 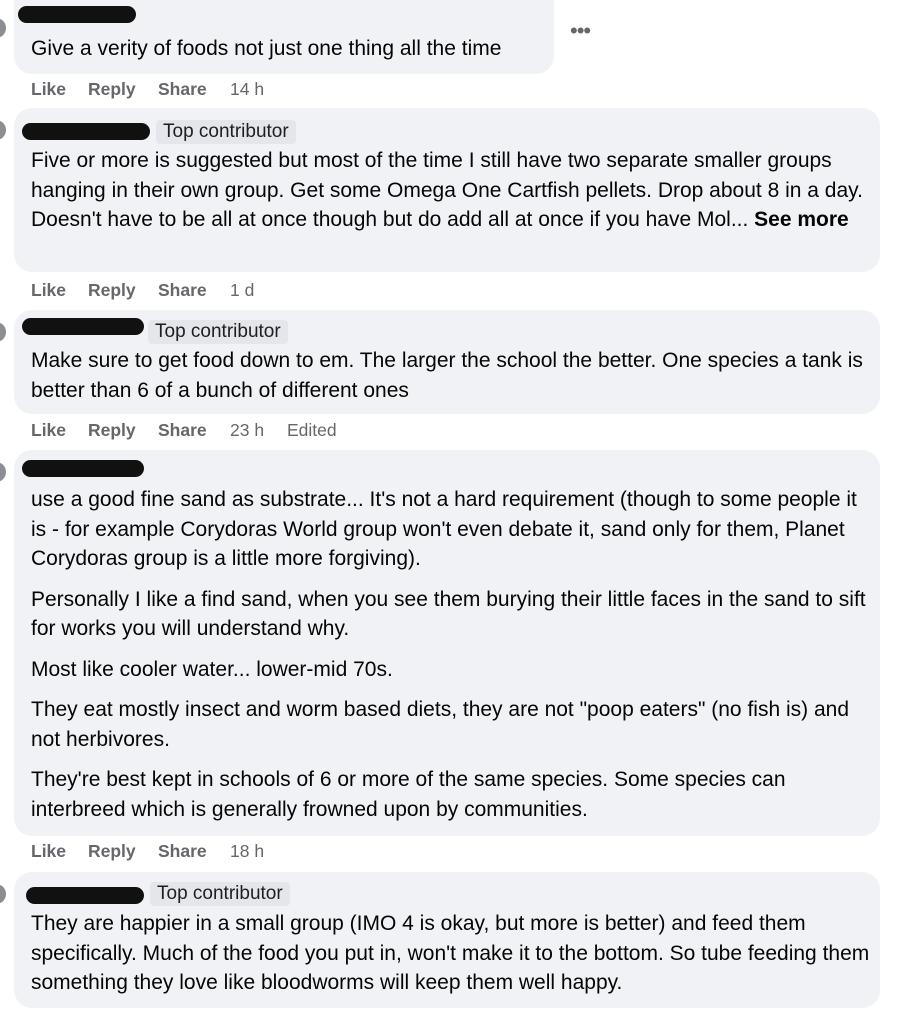 I want to click on comment-timestamp: 1 d, so click(x=242, y=290).